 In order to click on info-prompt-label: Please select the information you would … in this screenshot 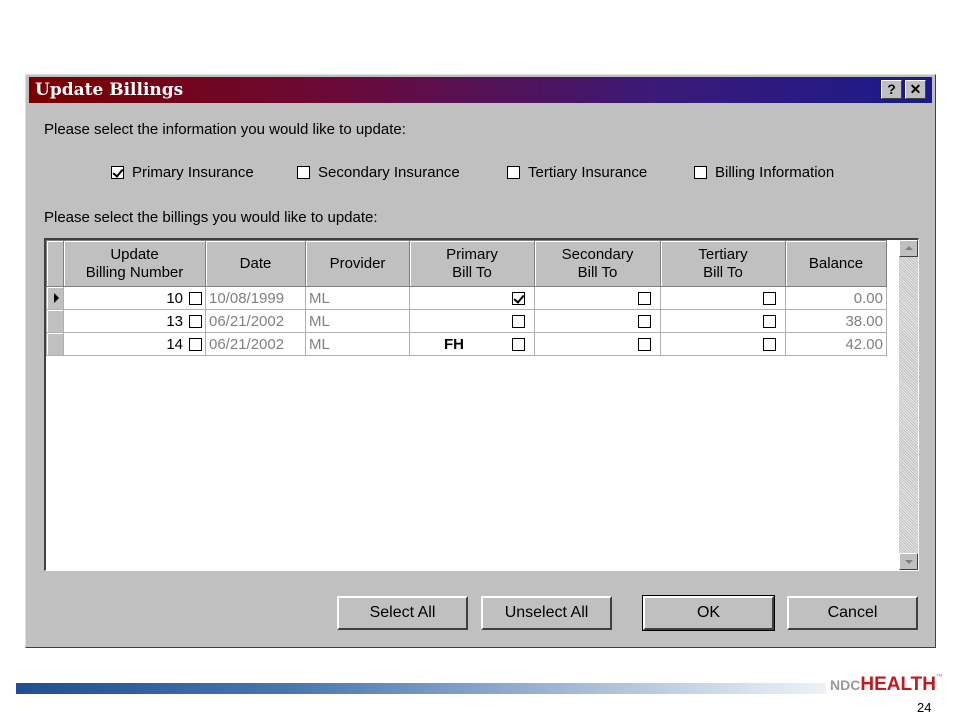, I will do `click(225, 129)`.